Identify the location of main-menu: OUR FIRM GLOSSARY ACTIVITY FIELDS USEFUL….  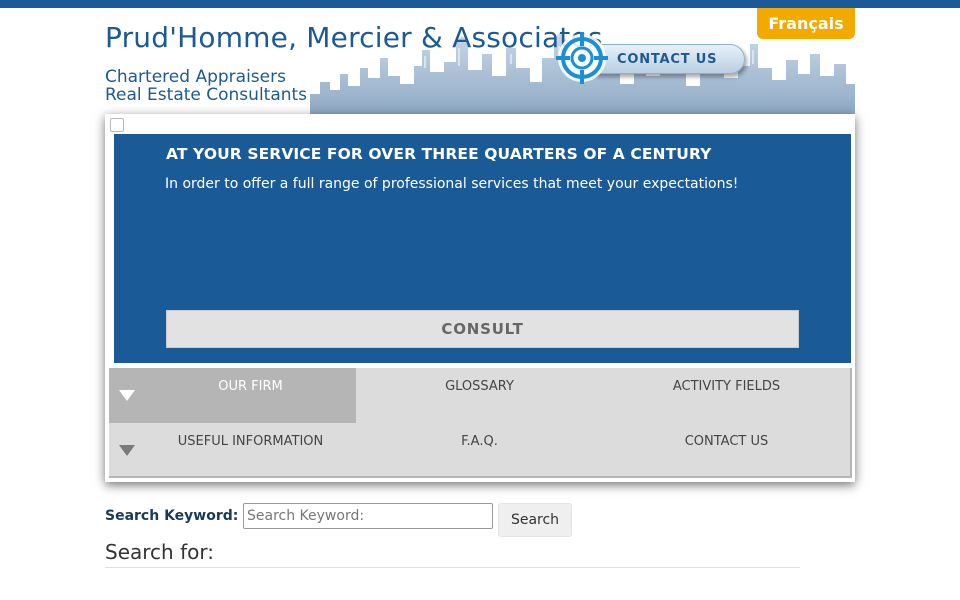
(480, 423).